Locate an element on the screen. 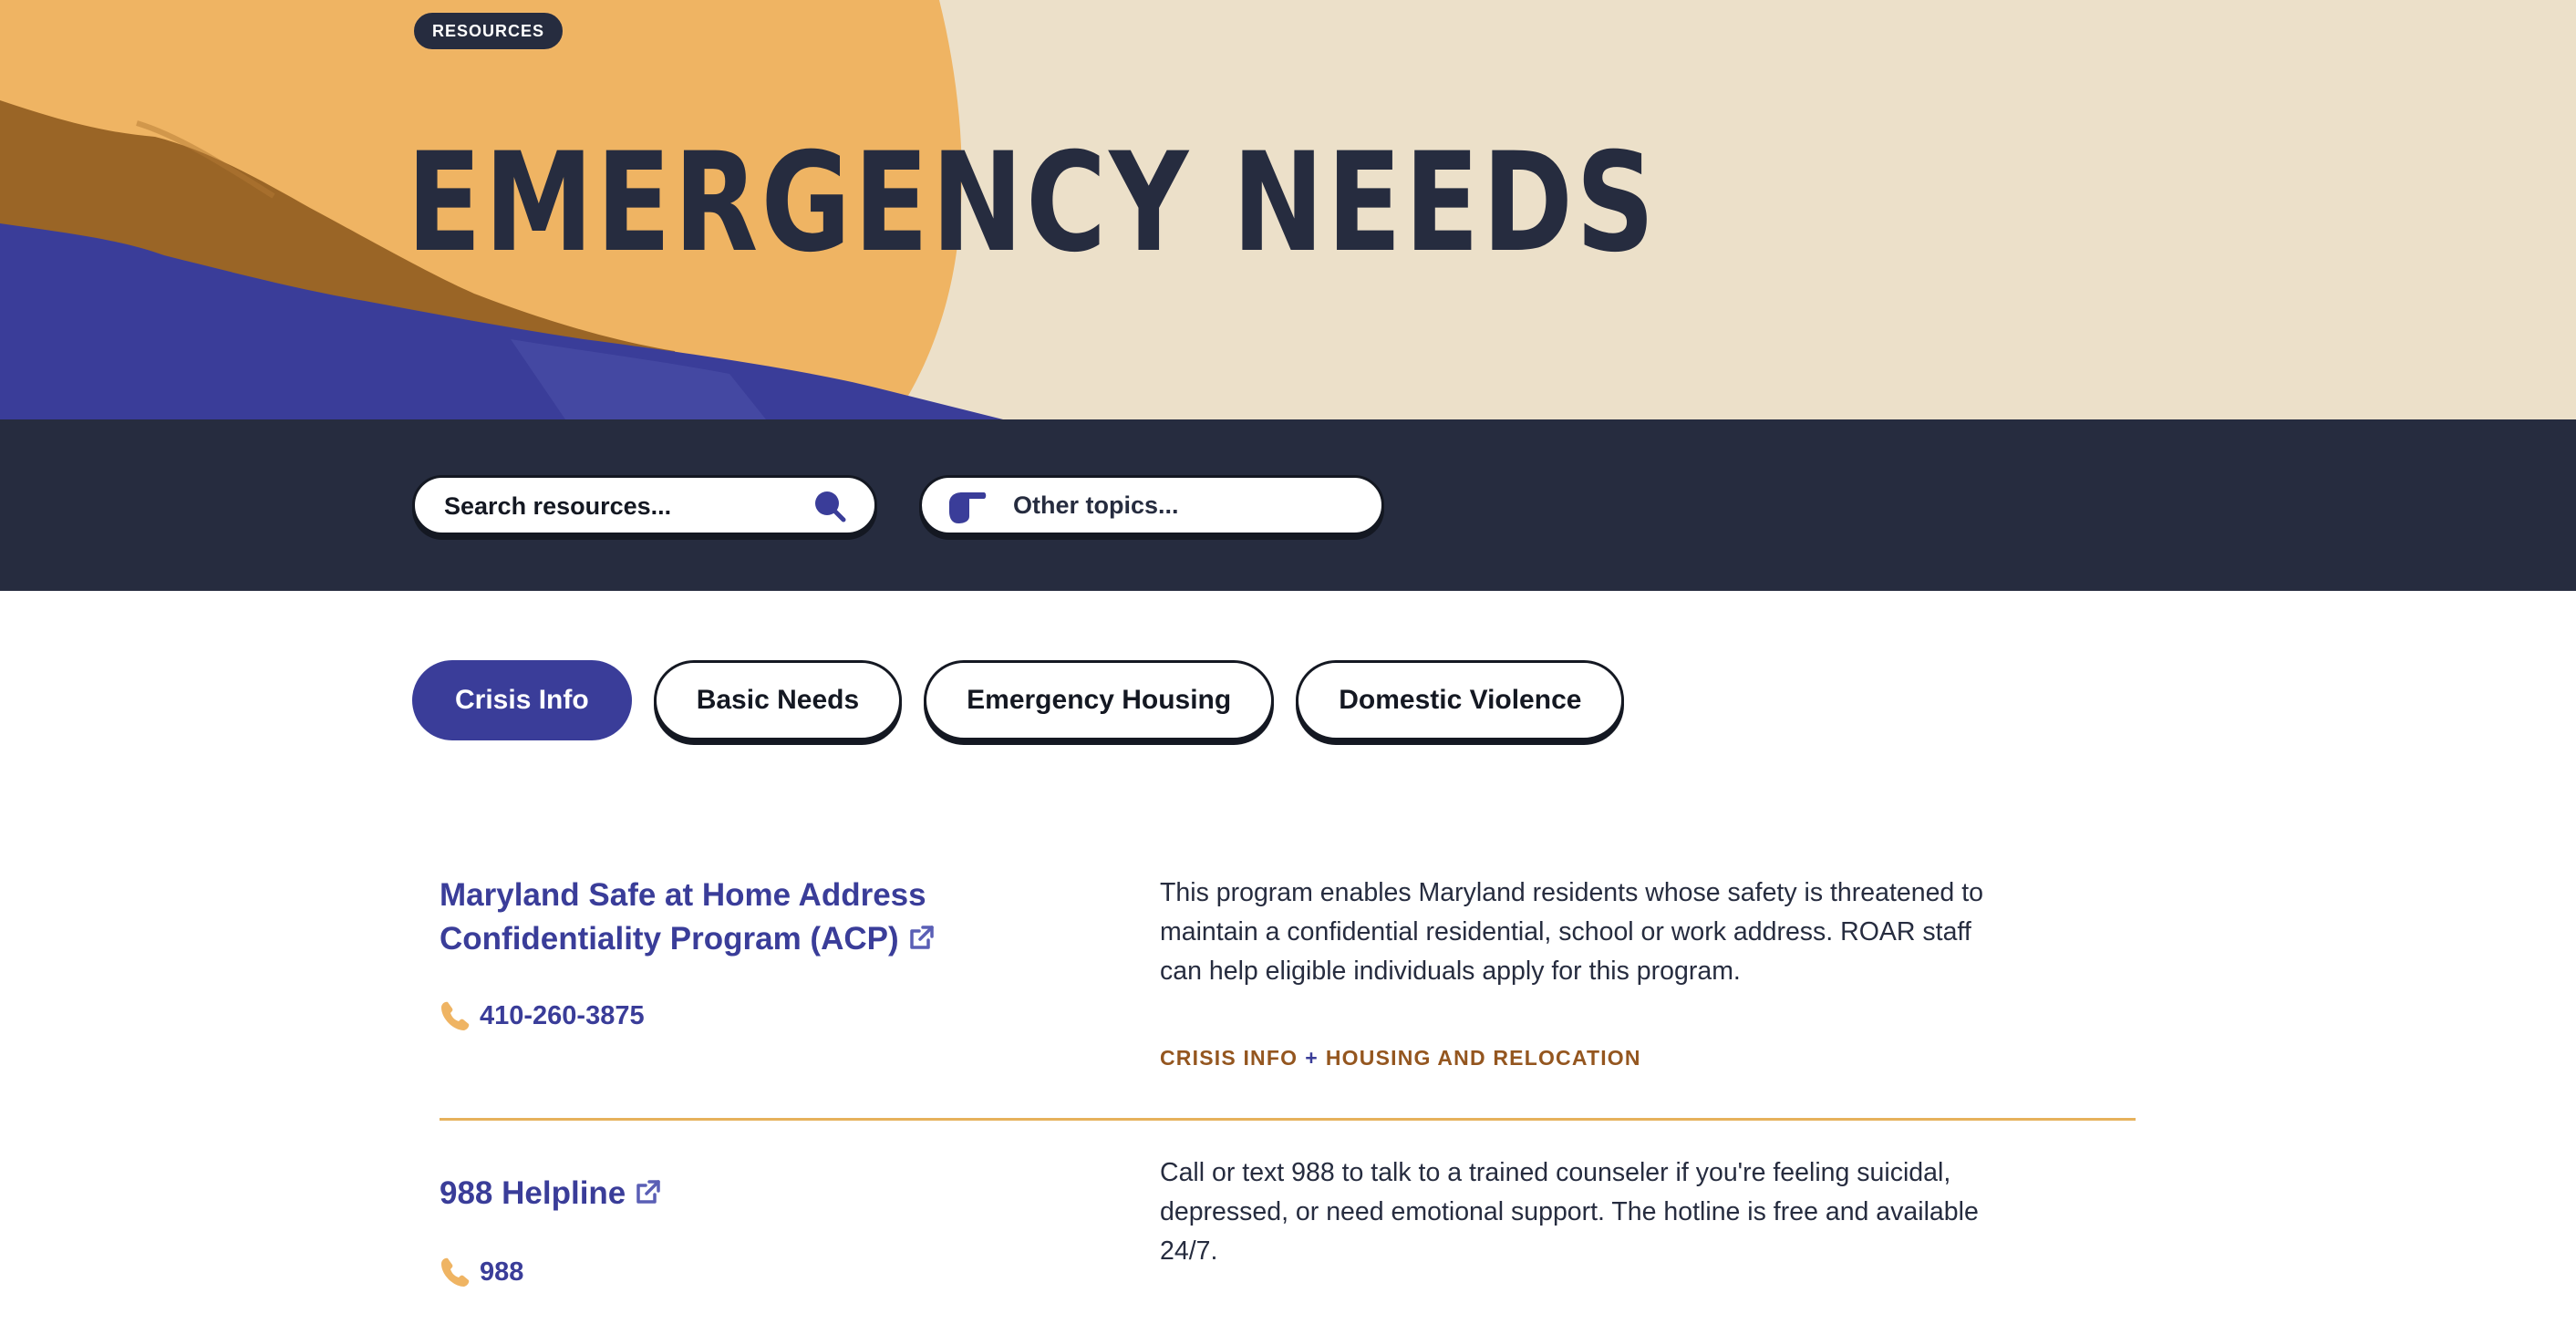 This screenshot has width=2576, height=1324. resource-tags: CRISIS INFO + HOUSING AND RELOCATION is located at coordinates (1400, 1059).